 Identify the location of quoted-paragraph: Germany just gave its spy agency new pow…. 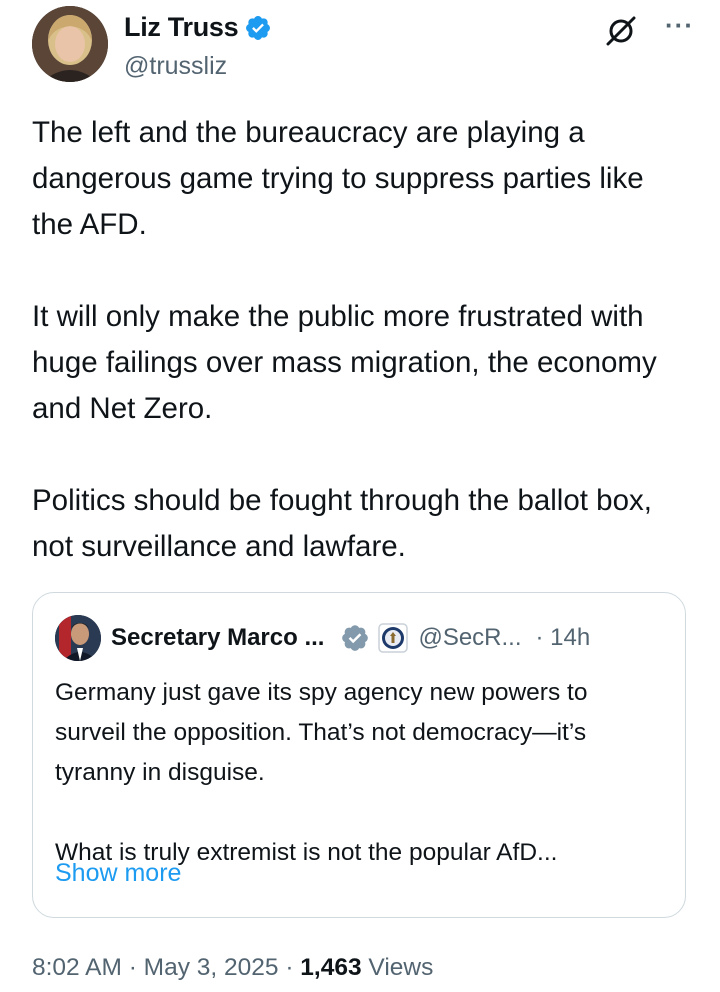
(321, 732).